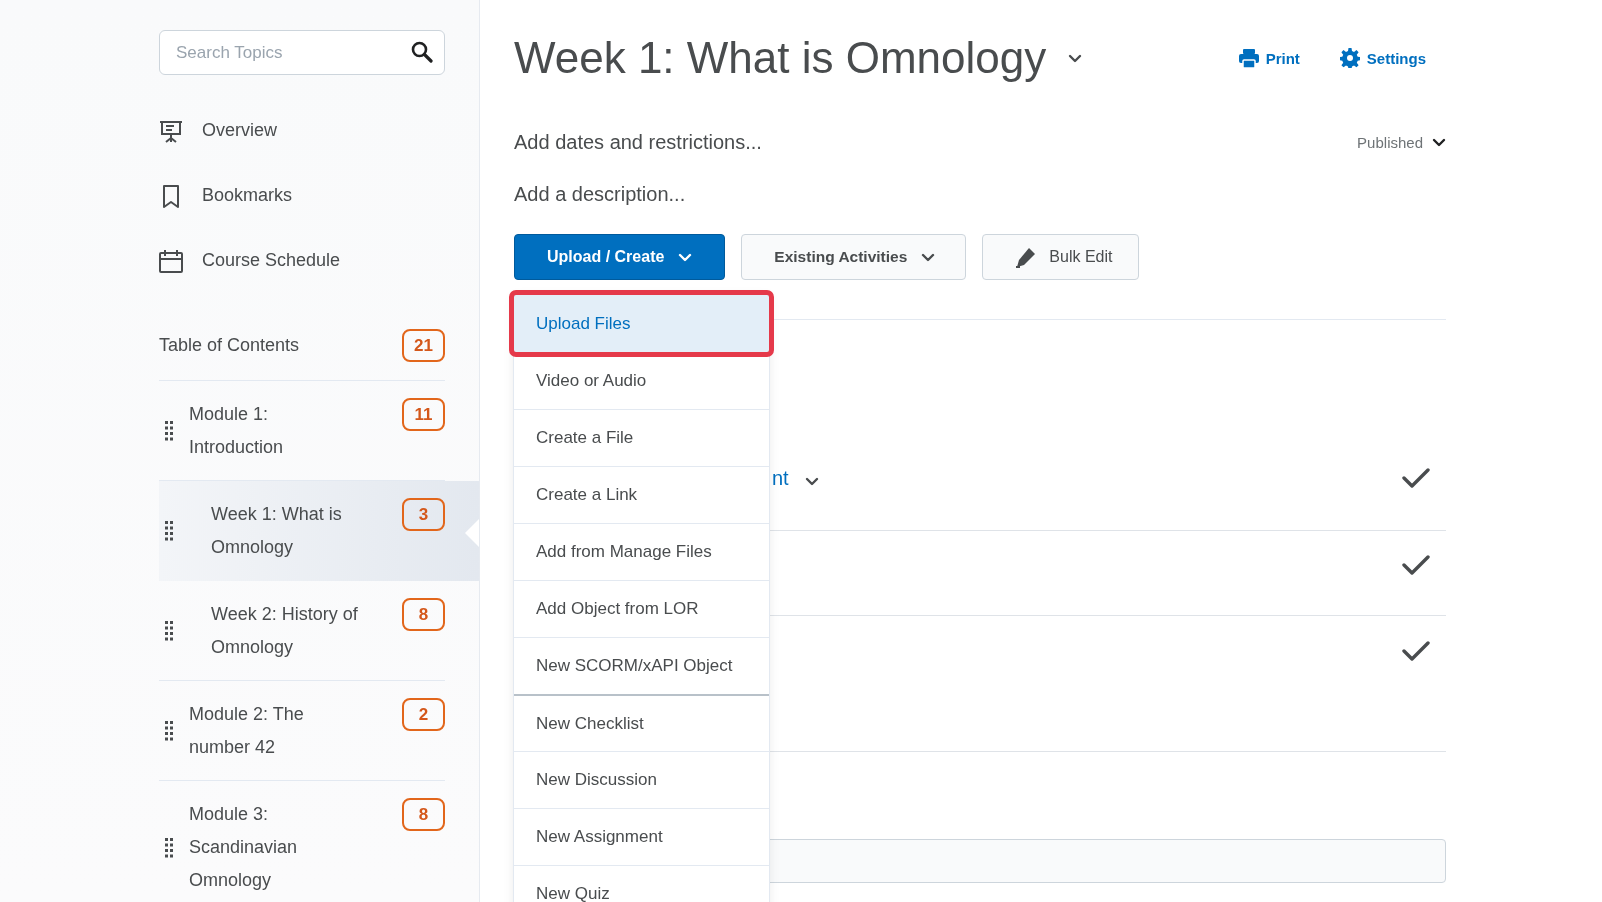  What do you see at coordinates (641, 551) in the screenshot?
I see `menu-item: Add from Manage Files` at bounding box center [641, 551].